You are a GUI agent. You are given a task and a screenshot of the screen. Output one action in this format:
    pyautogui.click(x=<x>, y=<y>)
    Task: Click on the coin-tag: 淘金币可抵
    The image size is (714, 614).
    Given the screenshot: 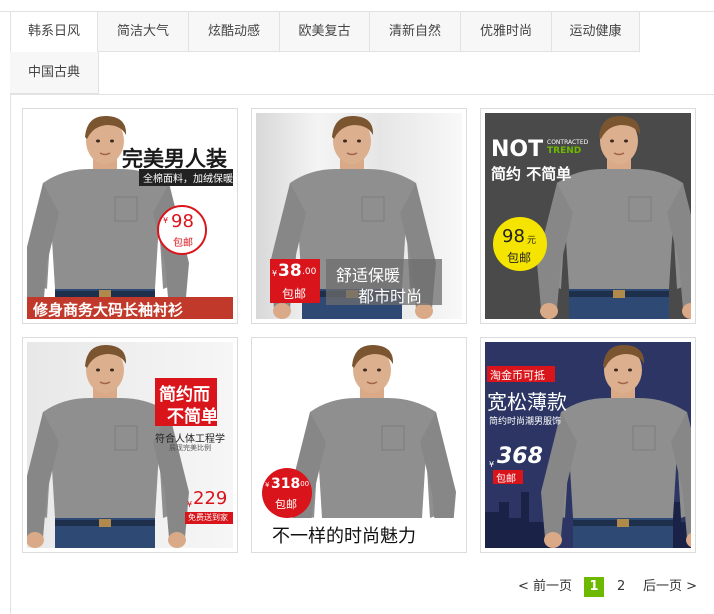 What is the action you would take?
    pyautogui.click(x=521, y=374)
    